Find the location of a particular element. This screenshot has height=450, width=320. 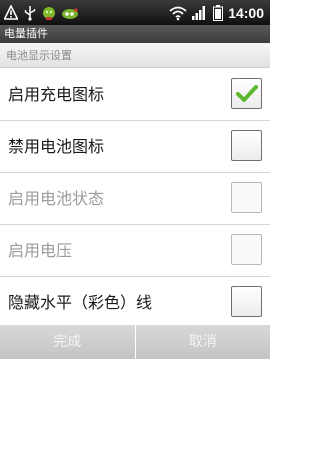

usb-icon is located at coordinates (30, 13).